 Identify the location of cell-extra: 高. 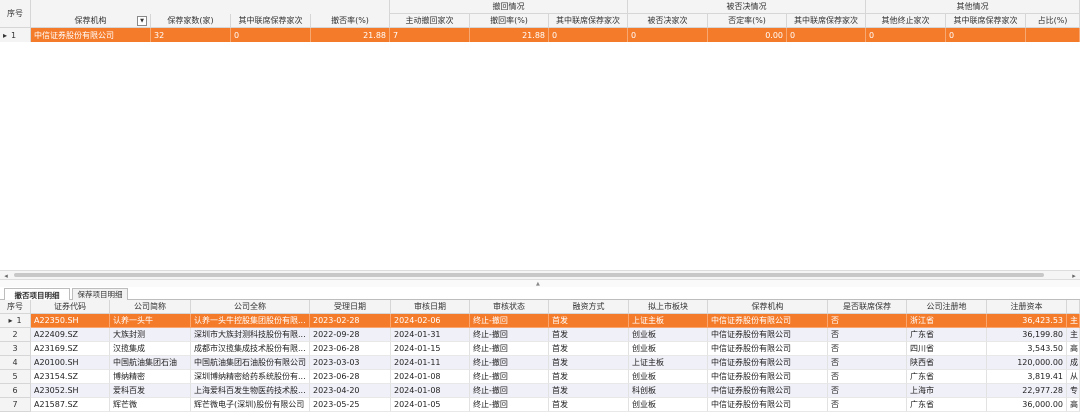
(1073, 405).